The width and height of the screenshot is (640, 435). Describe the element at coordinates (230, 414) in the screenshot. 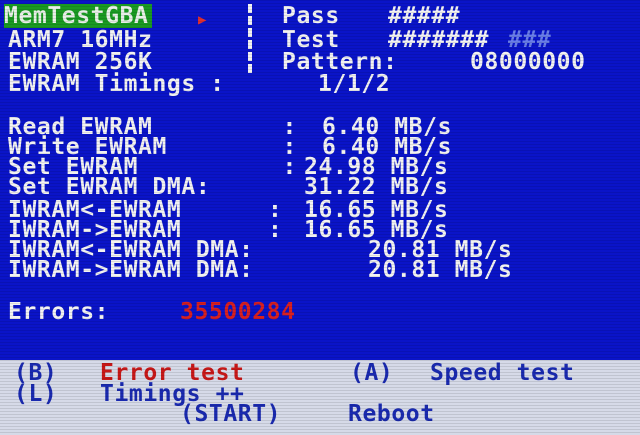

I see `start-button-key: (START)` at that location.